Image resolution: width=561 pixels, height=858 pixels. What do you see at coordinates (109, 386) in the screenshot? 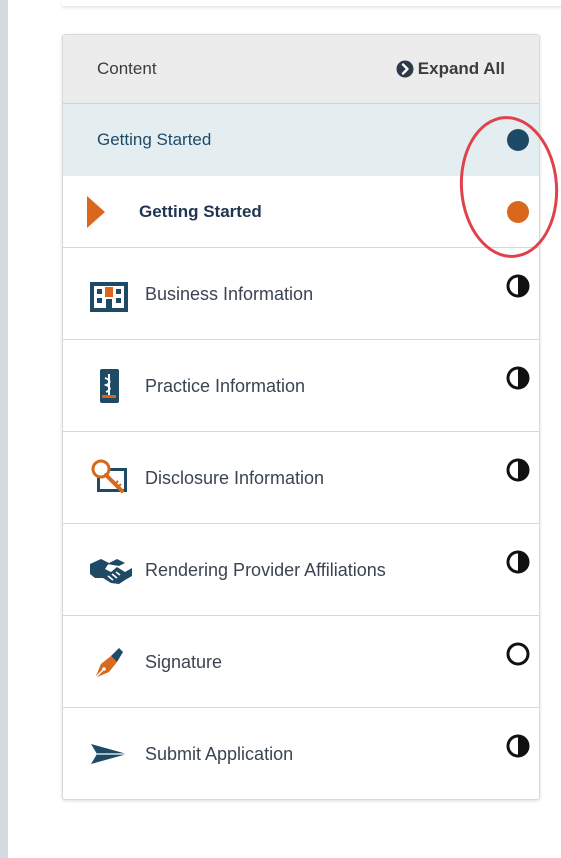
I see `medical-document-icon` at bounding box center [109, 386].